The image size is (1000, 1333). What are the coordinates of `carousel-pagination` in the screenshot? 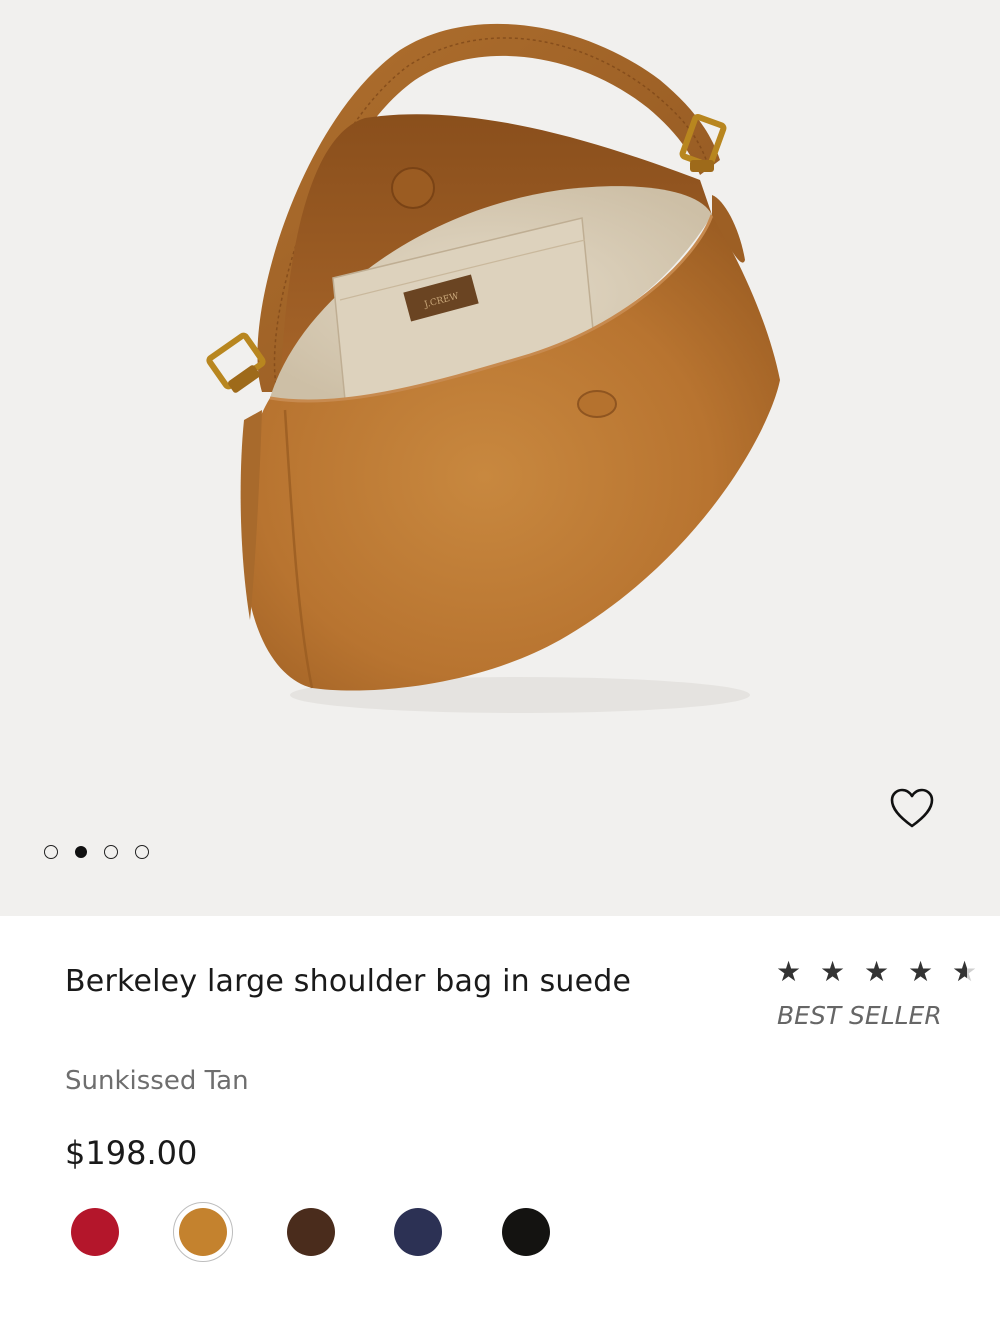 It's located at (96, 853).